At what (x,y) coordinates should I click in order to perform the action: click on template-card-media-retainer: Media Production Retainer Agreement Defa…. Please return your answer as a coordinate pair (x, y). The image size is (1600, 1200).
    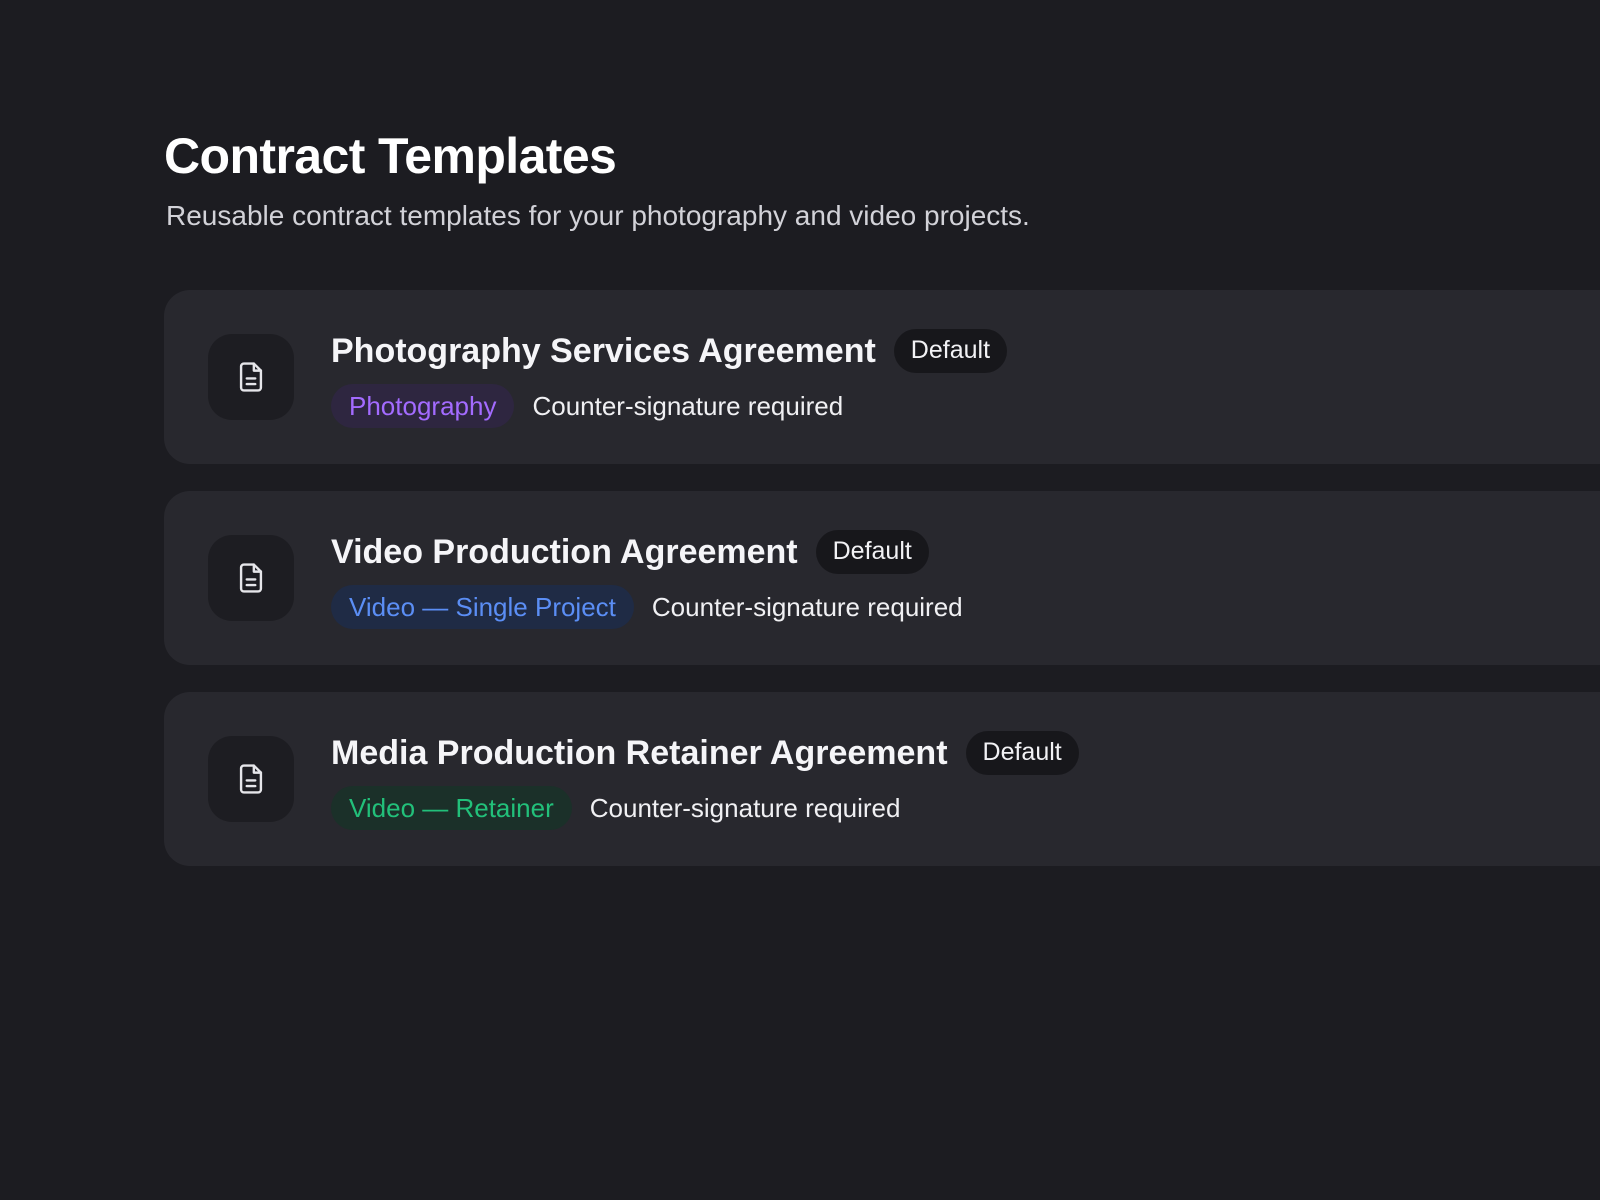
    Looking at the image, I should click on (882, 779).